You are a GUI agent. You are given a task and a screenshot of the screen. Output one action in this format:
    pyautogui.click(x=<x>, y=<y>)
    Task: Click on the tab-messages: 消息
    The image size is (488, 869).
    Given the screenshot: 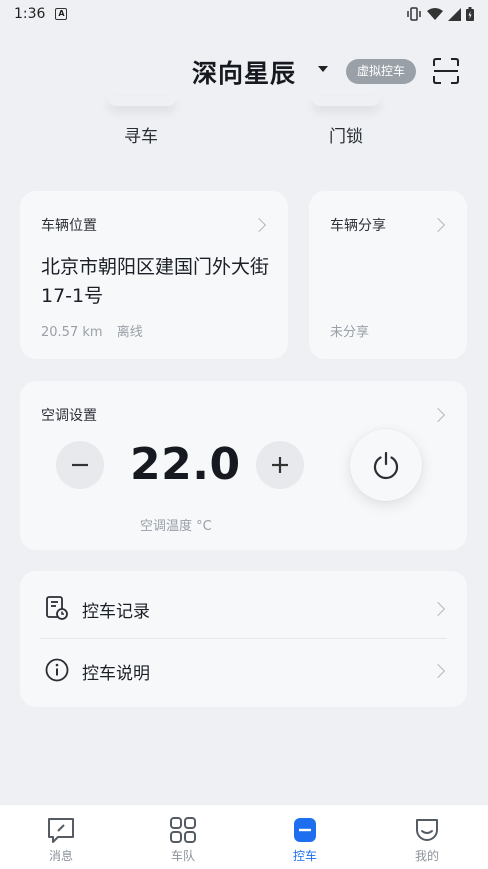 What is the action you would take?
    pyautogui.click(x=61, y=837)
    